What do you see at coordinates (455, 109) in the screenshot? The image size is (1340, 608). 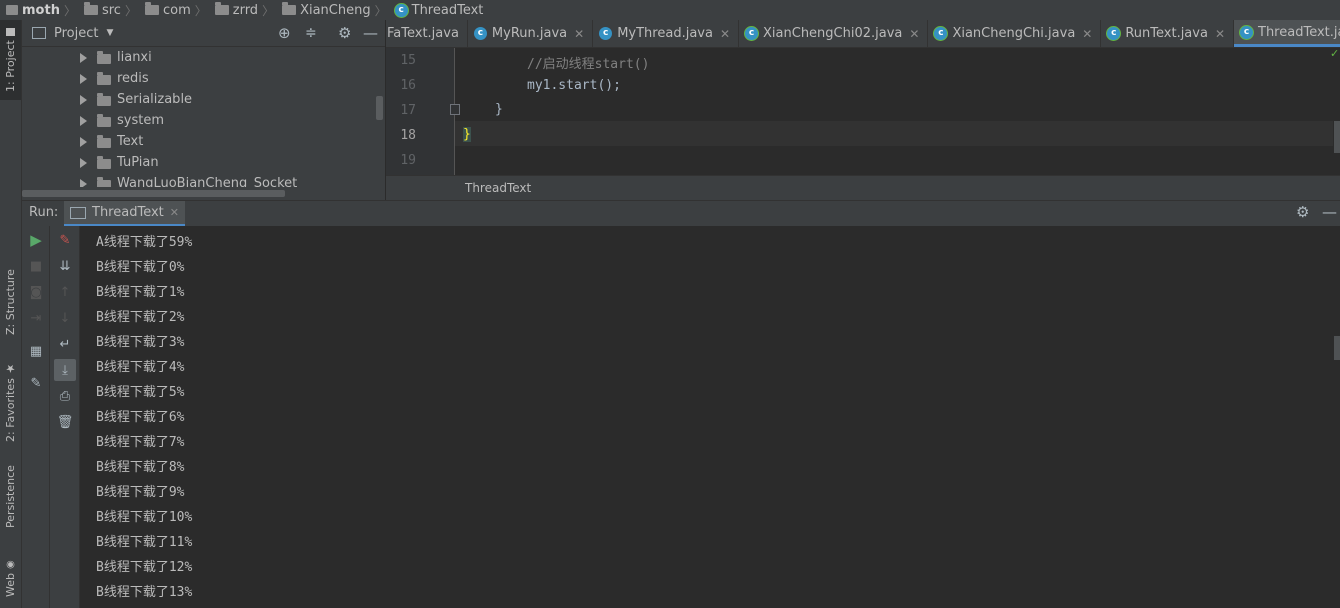 I see `fold-icon` at bounding box center [455, 109].